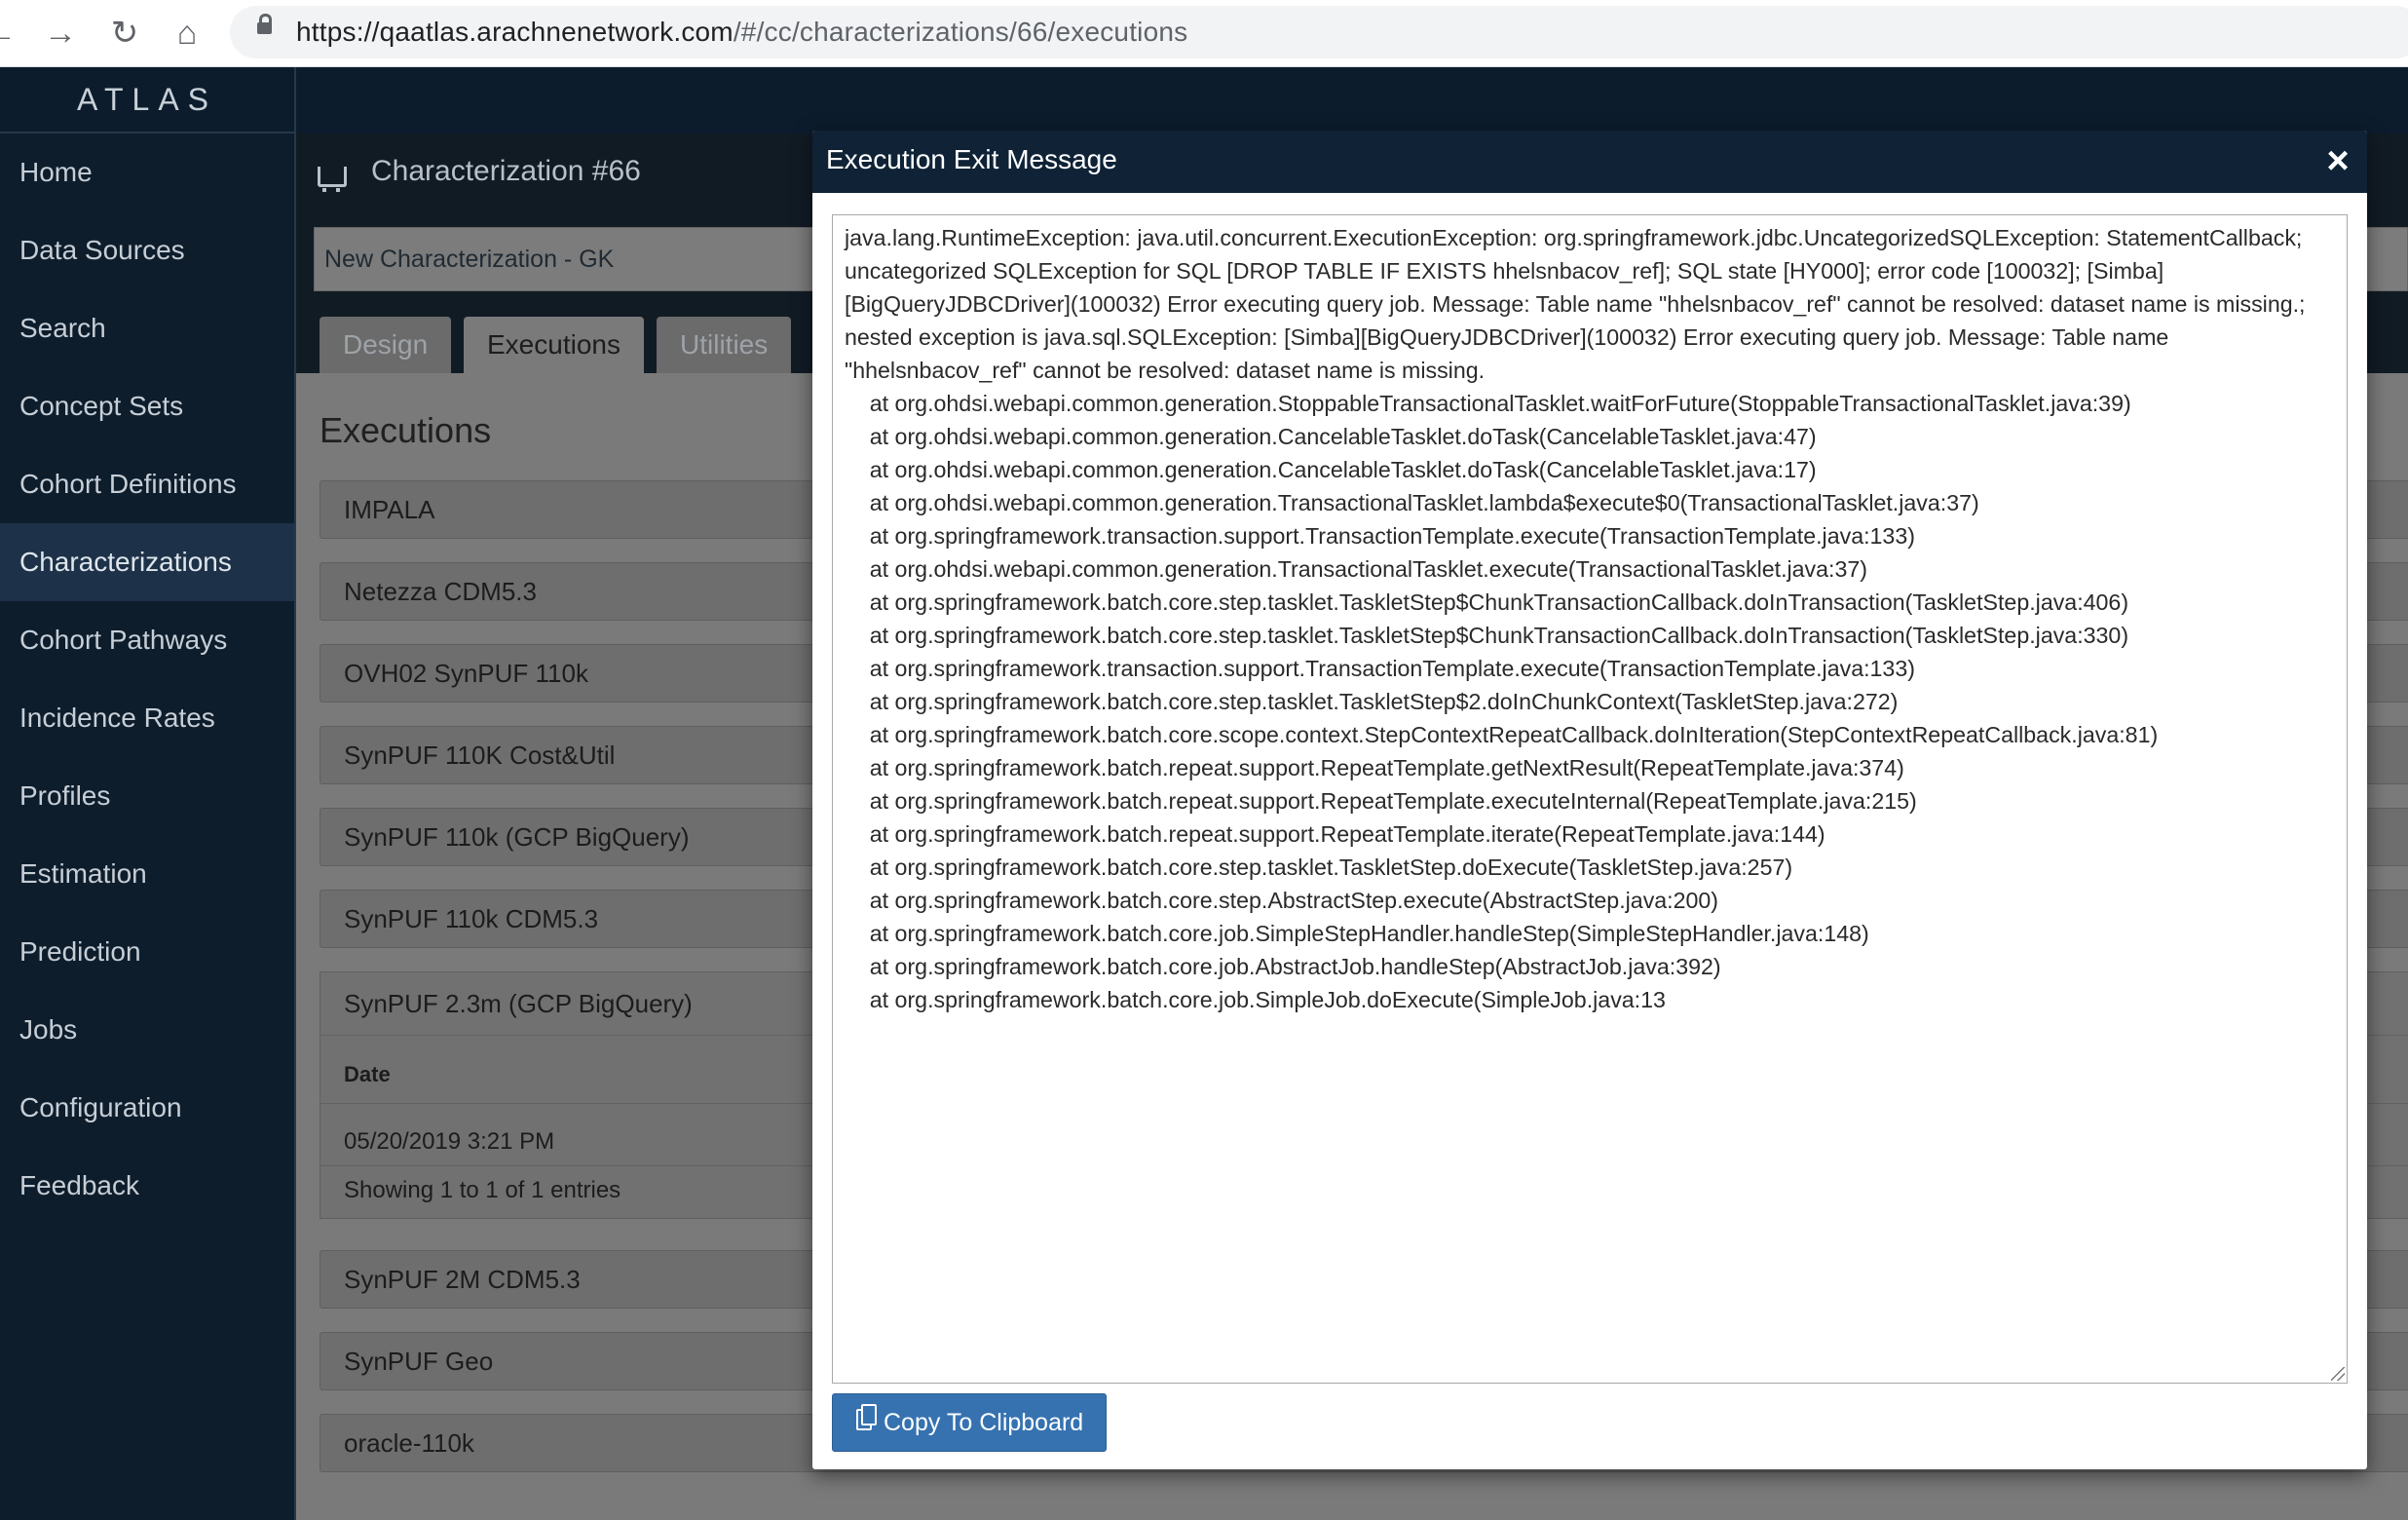 The width and height of the screenshot is (2408, 1520). I want to click on executions-heading: Executions, so click(406, 430).